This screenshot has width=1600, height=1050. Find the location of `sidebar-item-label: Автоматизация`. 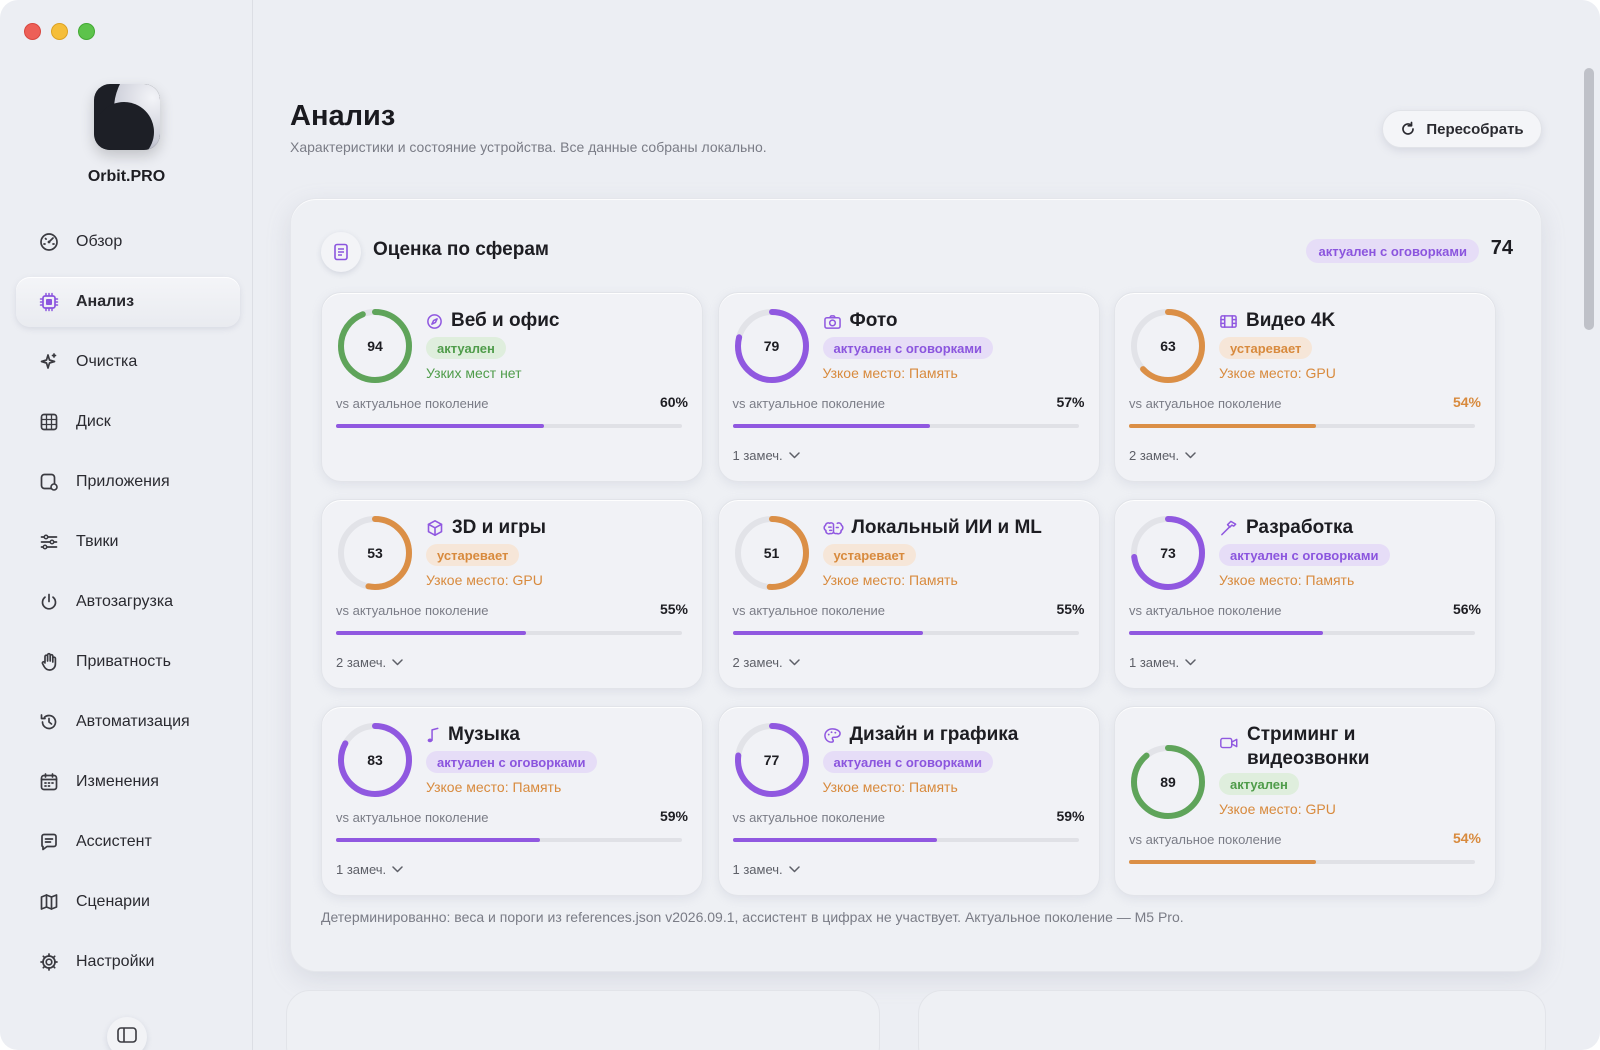

sidebar-item-label: Автоматизация is located at coordinates (133, 721).